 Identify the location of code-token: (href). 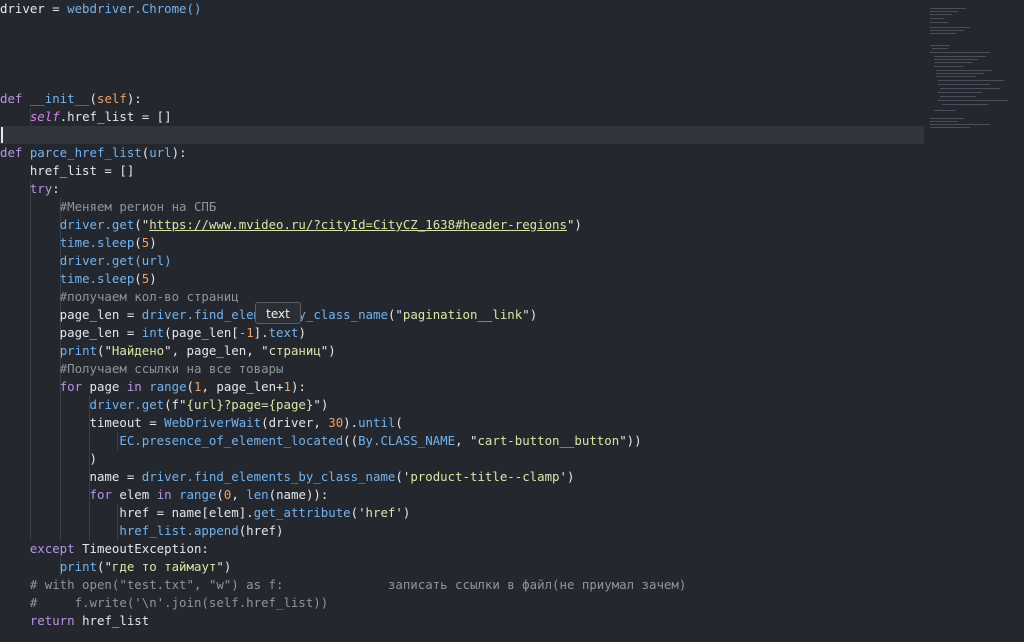
(261, 530).